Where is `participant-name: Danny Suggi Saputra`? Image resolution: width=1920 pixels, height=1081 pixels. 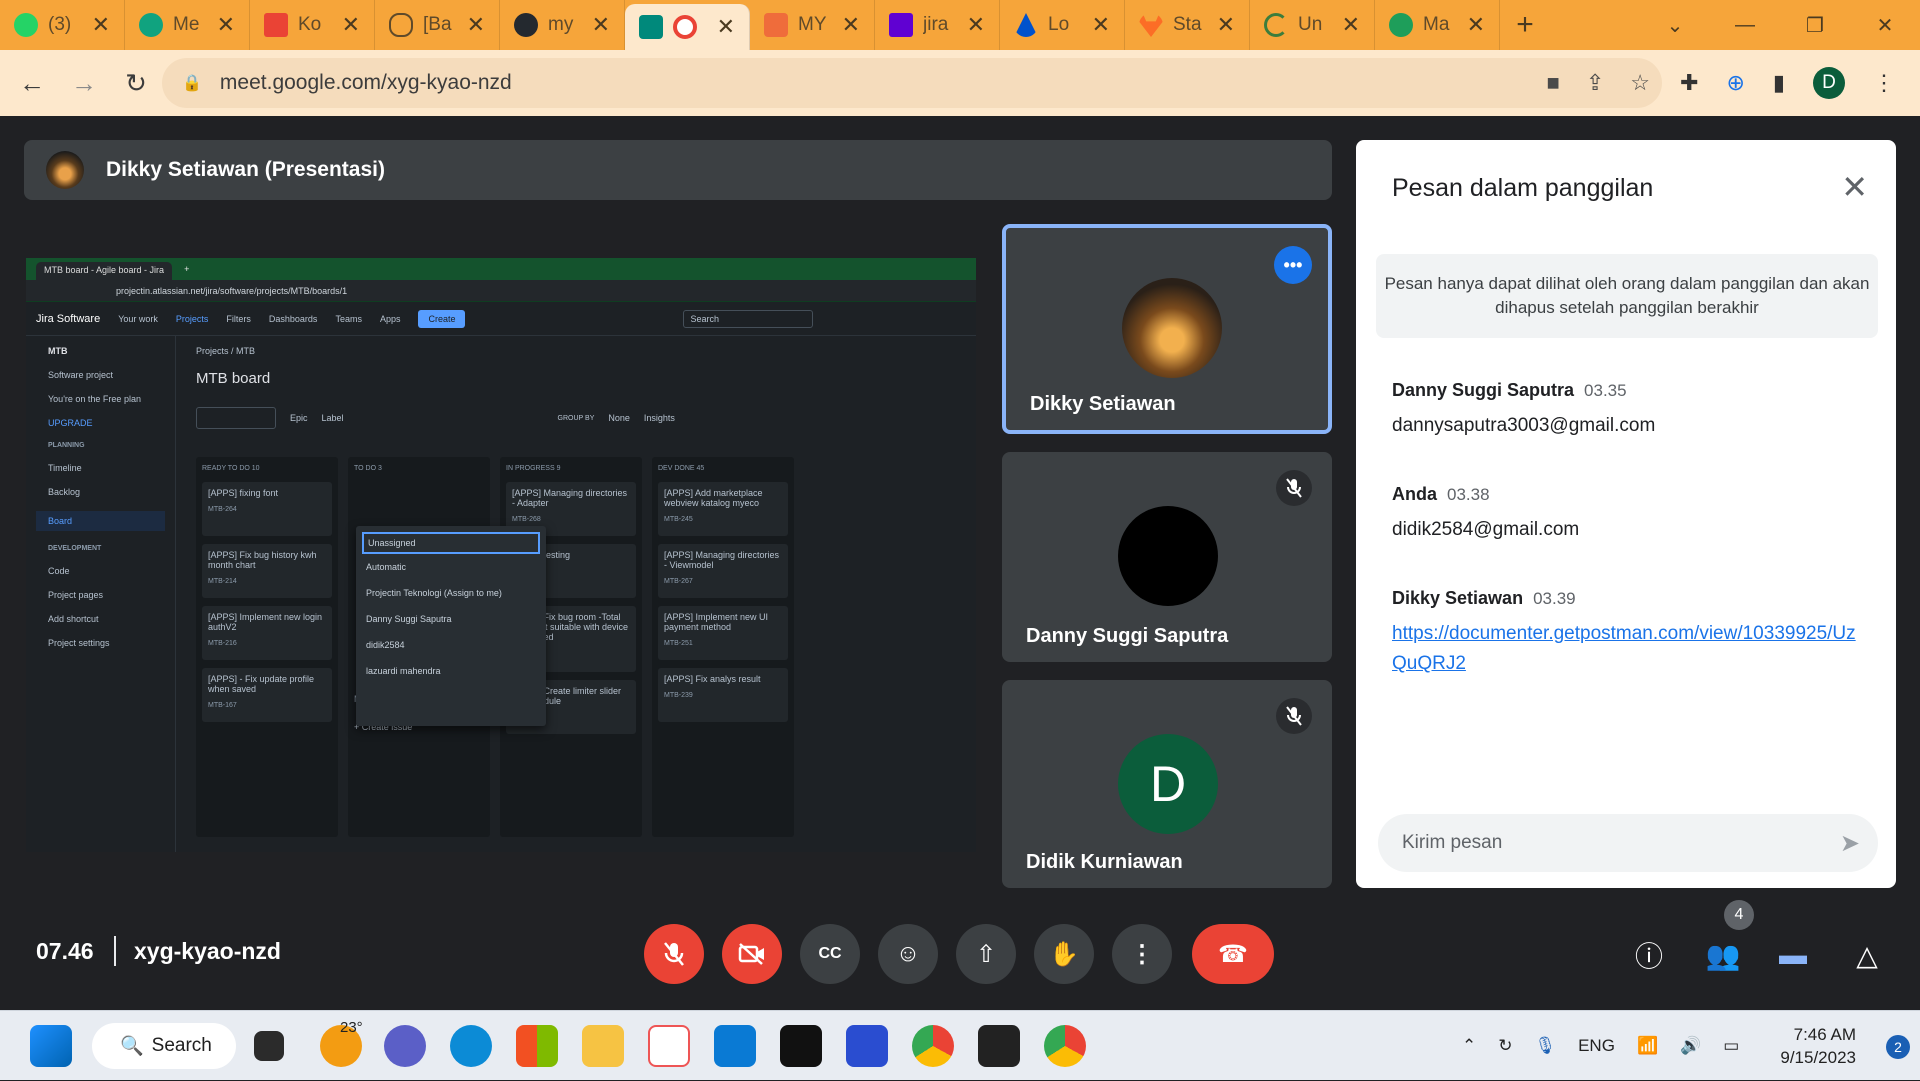
participant-name: Danny Suggi Saputra is located at coordinates (1127, 636).